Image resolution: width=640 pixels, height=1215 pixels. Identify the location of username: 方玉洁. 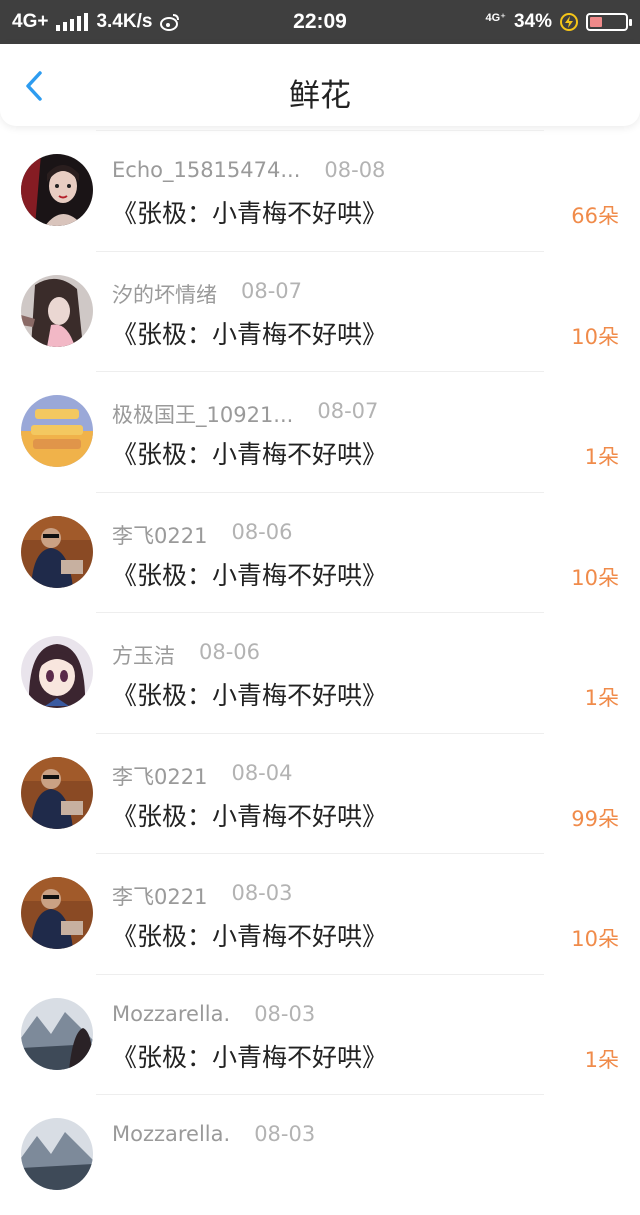
(143, 655).